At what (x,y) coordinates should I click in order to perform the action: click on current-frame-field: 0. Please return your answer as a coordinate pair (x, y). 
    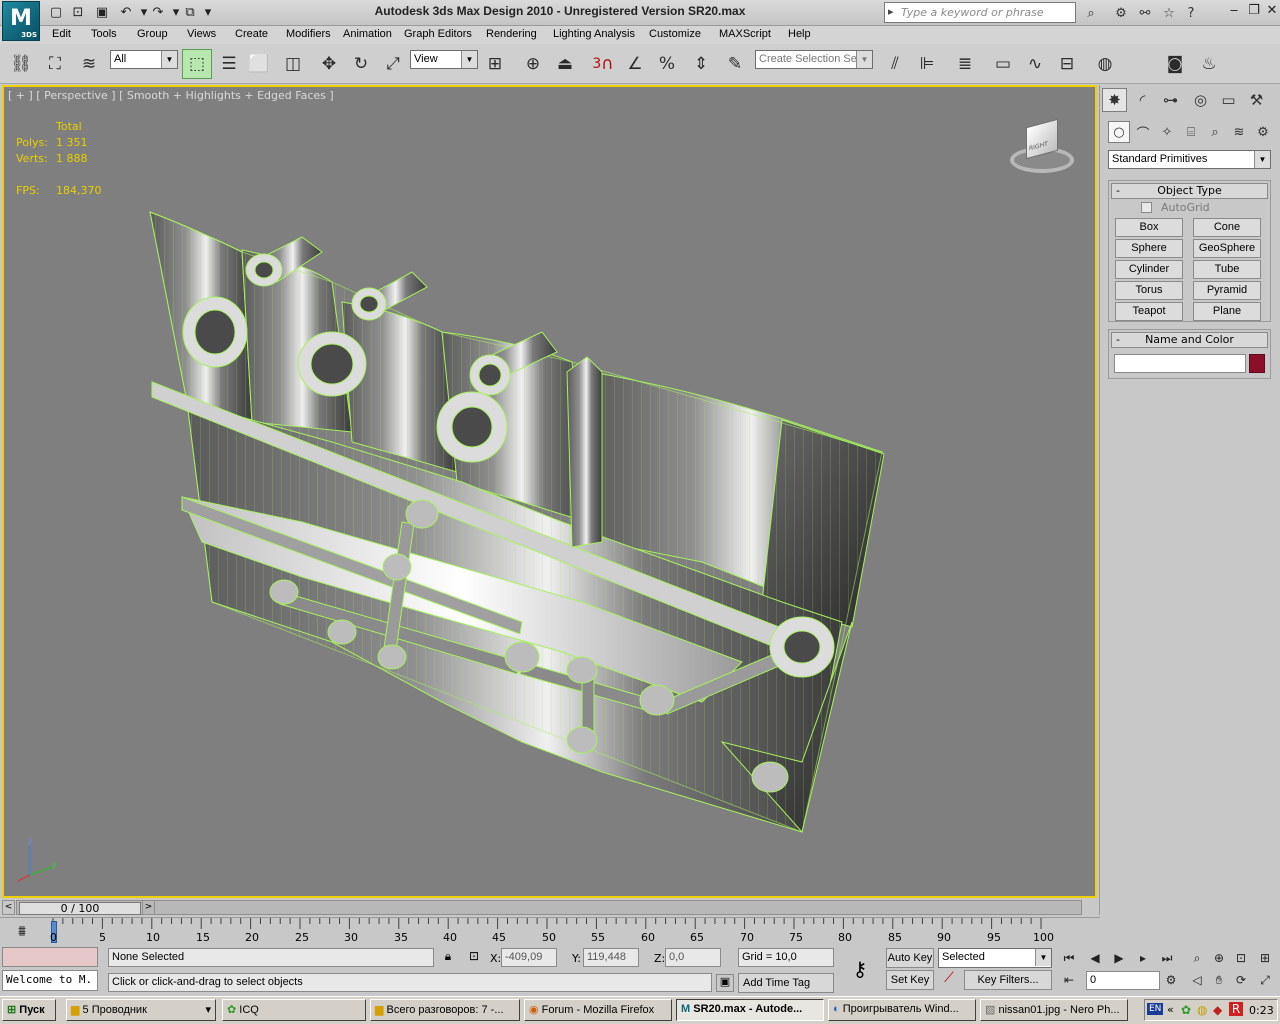
    Looking at the image, I should click on (1123, 980).